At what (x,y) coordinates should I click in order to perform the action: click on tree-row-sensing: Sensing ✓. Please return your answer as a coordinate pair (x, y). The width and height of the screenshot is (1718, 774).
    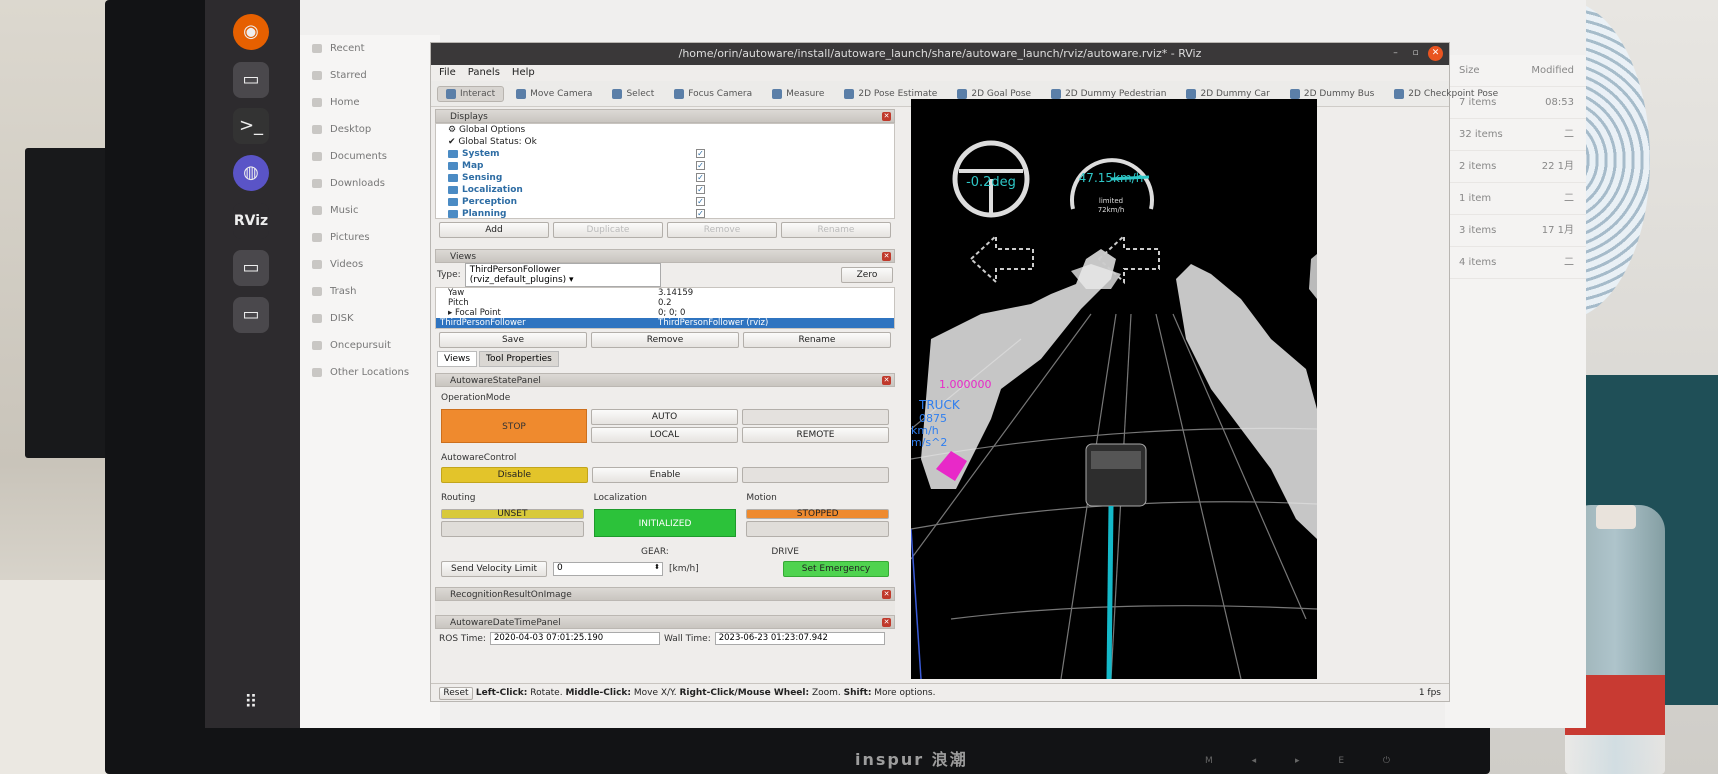
    Looking at the image, I should click on (665, 178).